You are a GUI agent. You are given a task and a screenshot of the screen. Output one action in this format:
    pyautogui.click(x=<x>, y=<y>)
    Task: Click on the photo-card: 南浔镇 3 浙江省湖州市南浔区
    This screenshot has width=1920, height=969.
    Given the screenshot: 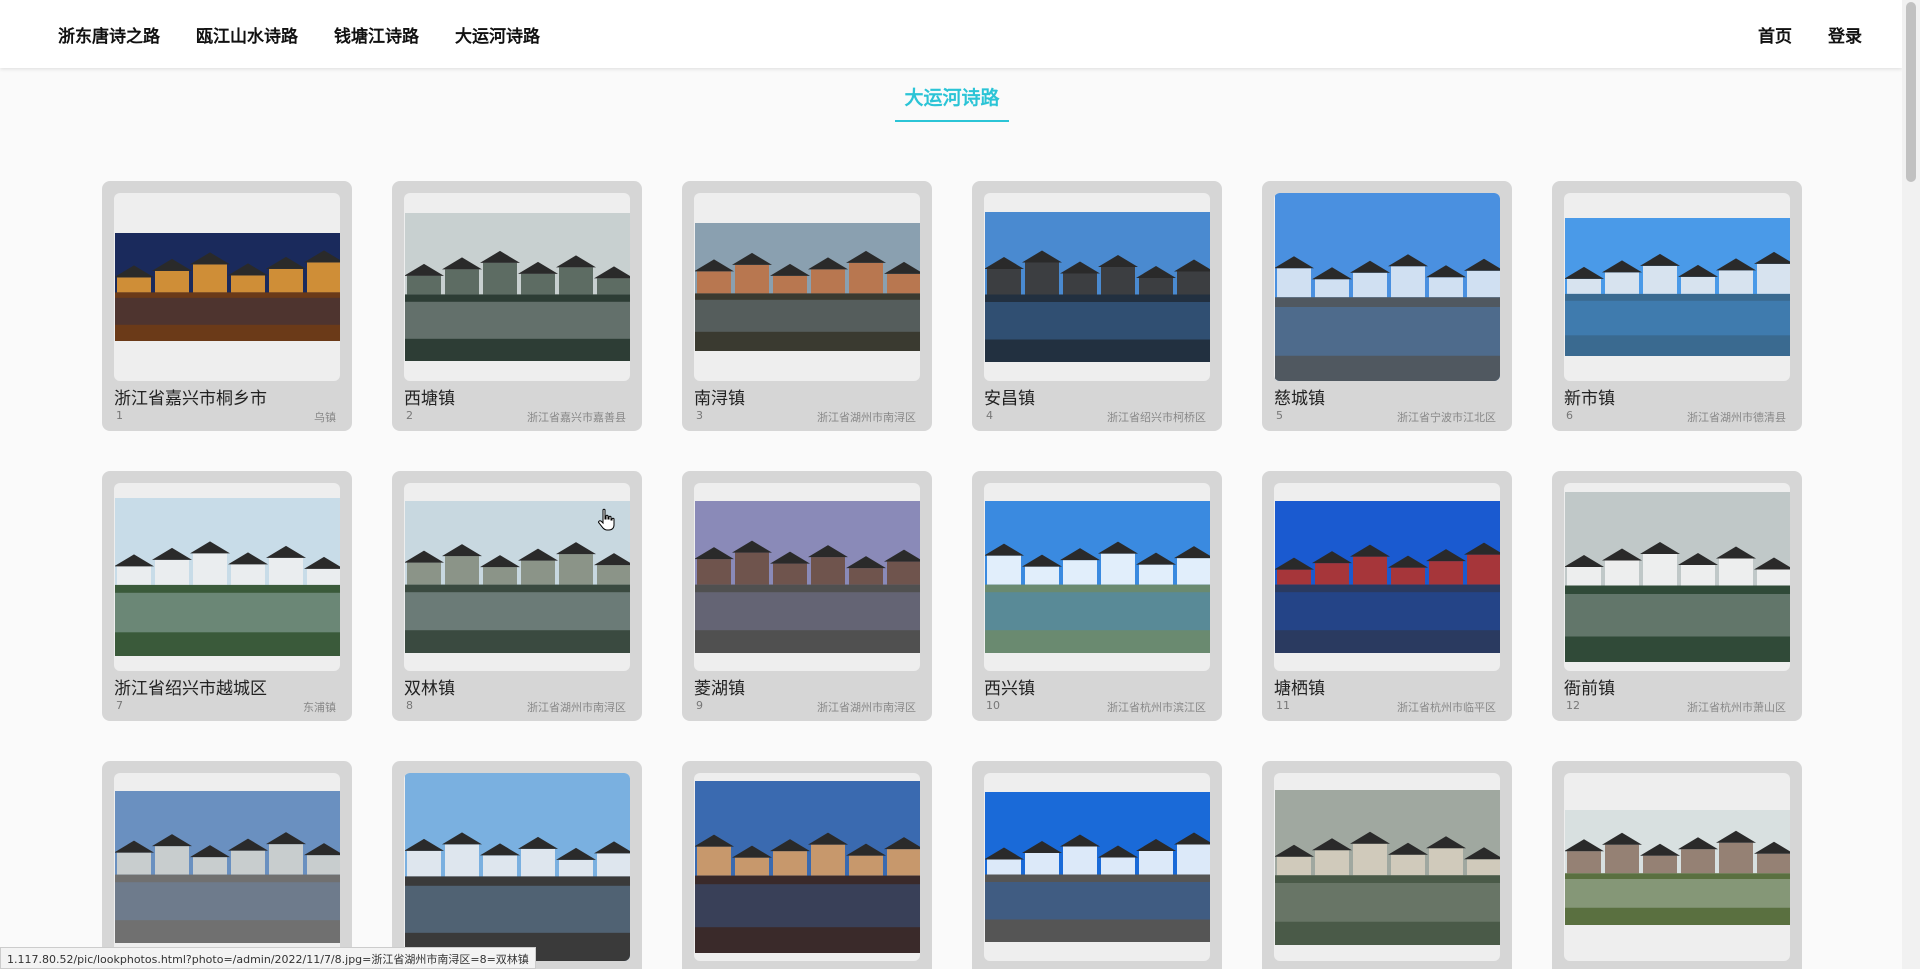 What is the action you would take?
    pyautogui.click(x=807, y=306)
    